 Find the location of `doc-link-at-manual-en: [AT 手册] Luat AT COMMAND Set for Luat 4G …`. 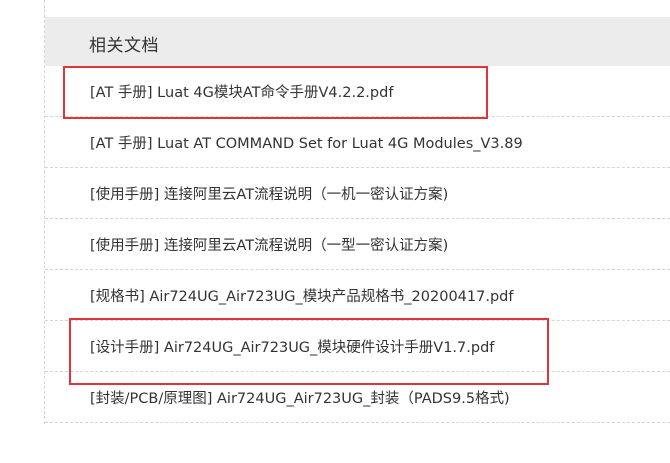

doc-link-at-manual-en: [AT 手册] Luat AT COMMAND Set for Luat 4G … is located at coordinates (306, 142).